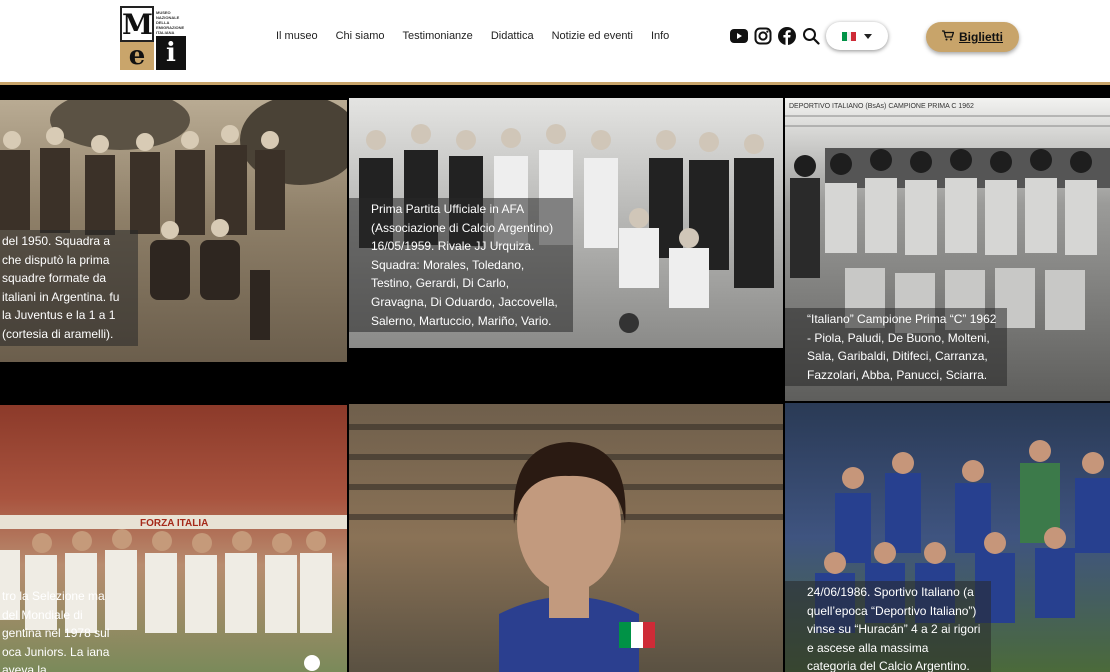 The height and width of the screenshot is (672, 1110). I want to click on cart-icon, so click(948, 37).